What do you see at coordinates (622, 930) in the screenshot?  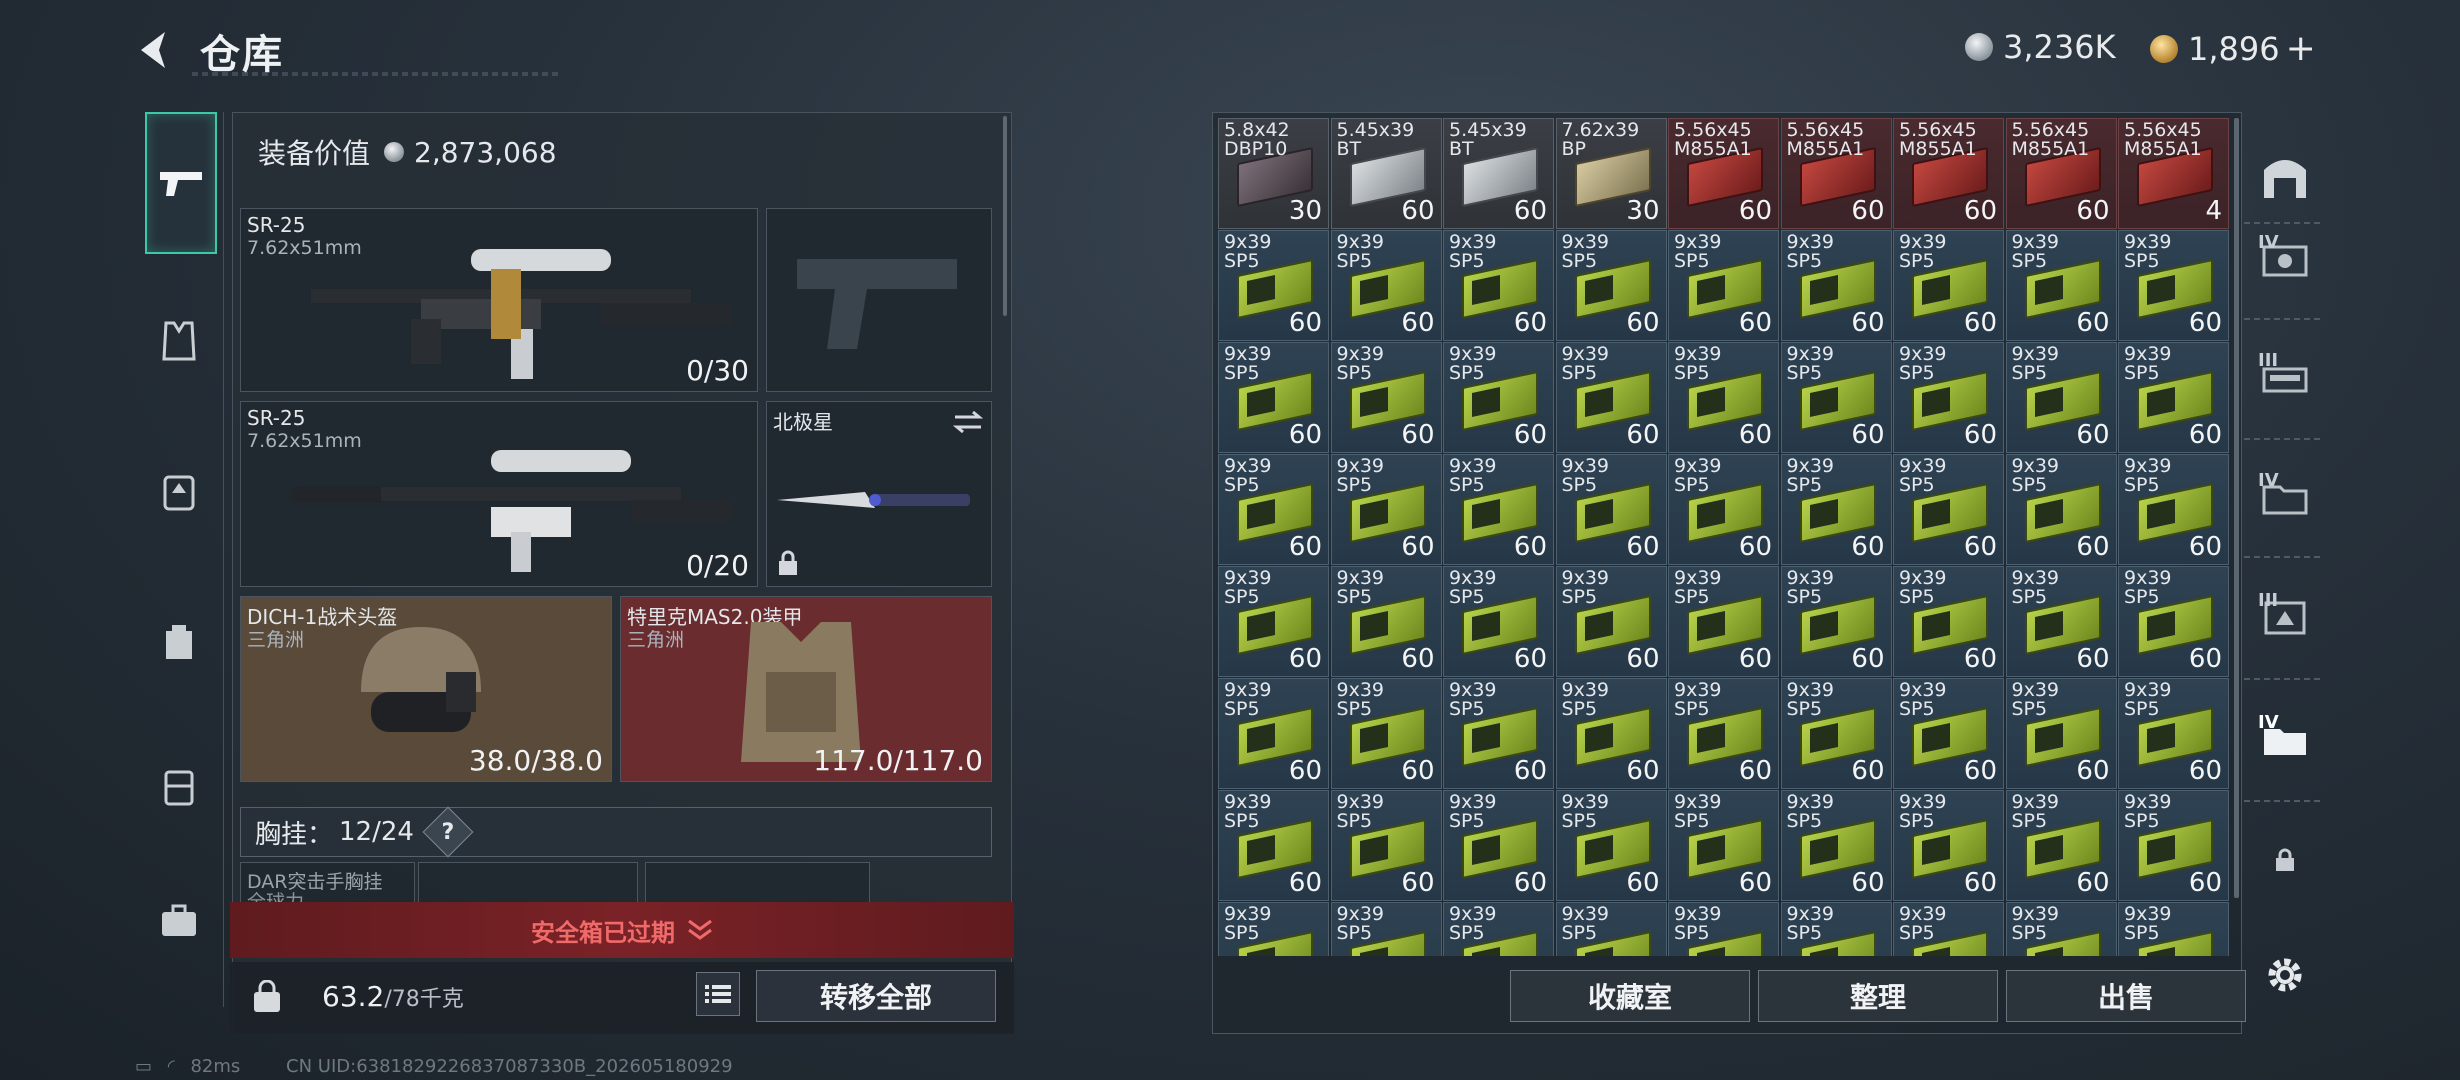 I see `safebox-expired-banner: 安全箱已过期` at bounding box center [622, 930].